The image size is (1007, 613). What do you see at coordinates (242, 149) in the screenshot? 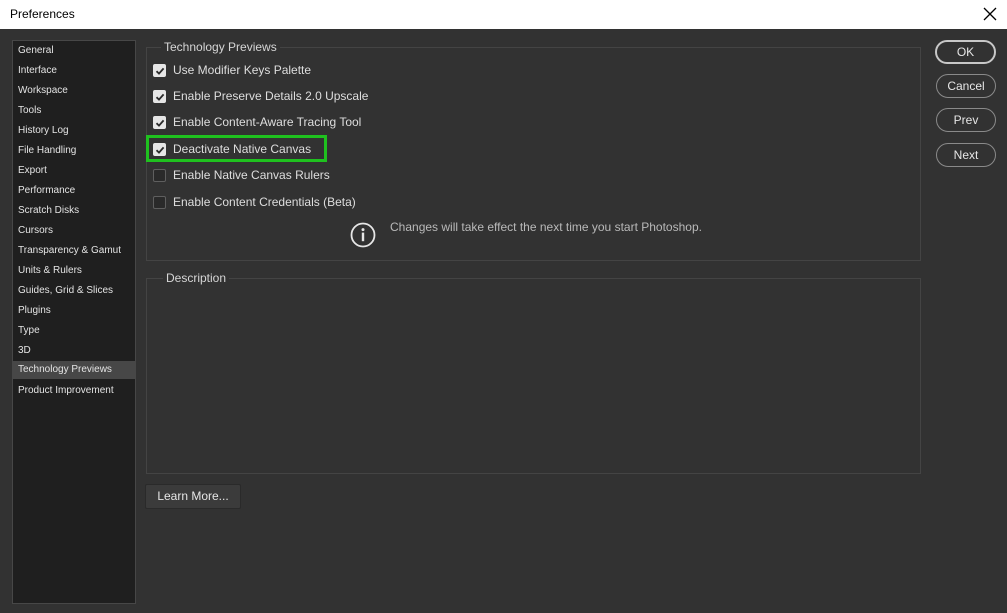
I see `option-label: Deactivate Native Canvas` at bounding box center [242, 149].